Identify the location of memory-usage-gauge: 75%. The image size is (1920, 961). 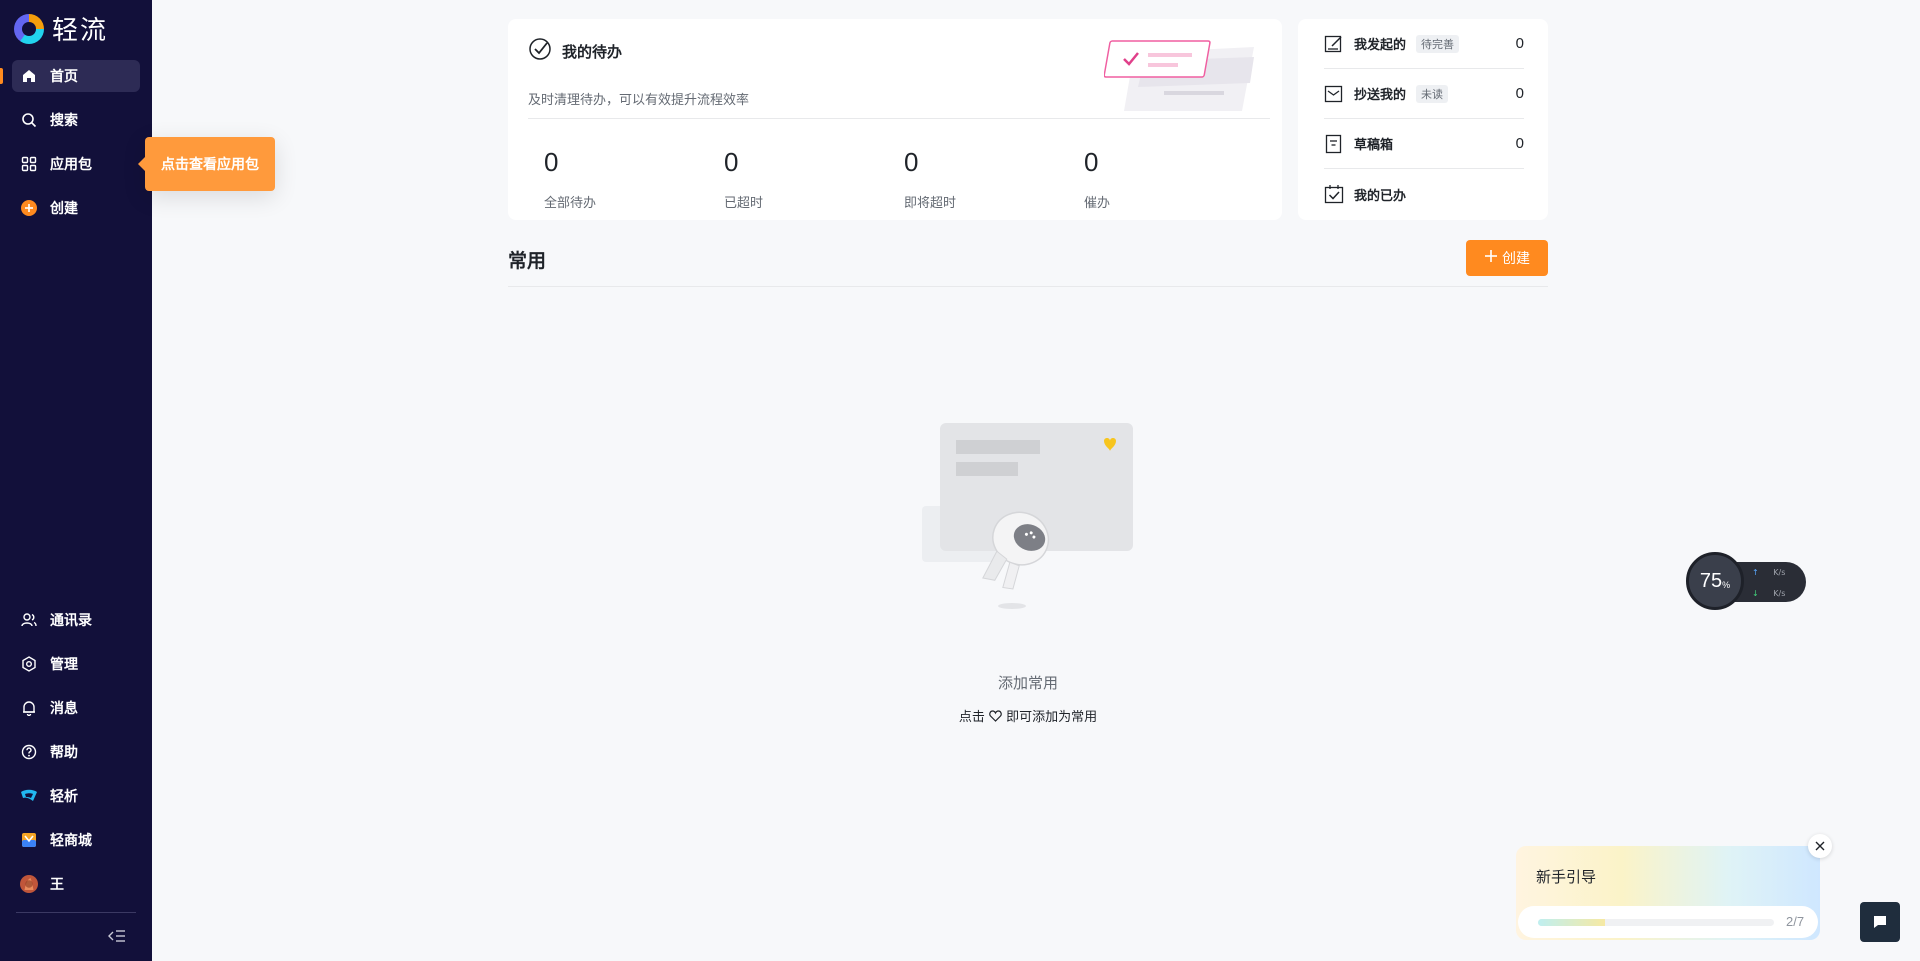
(1715, 581).